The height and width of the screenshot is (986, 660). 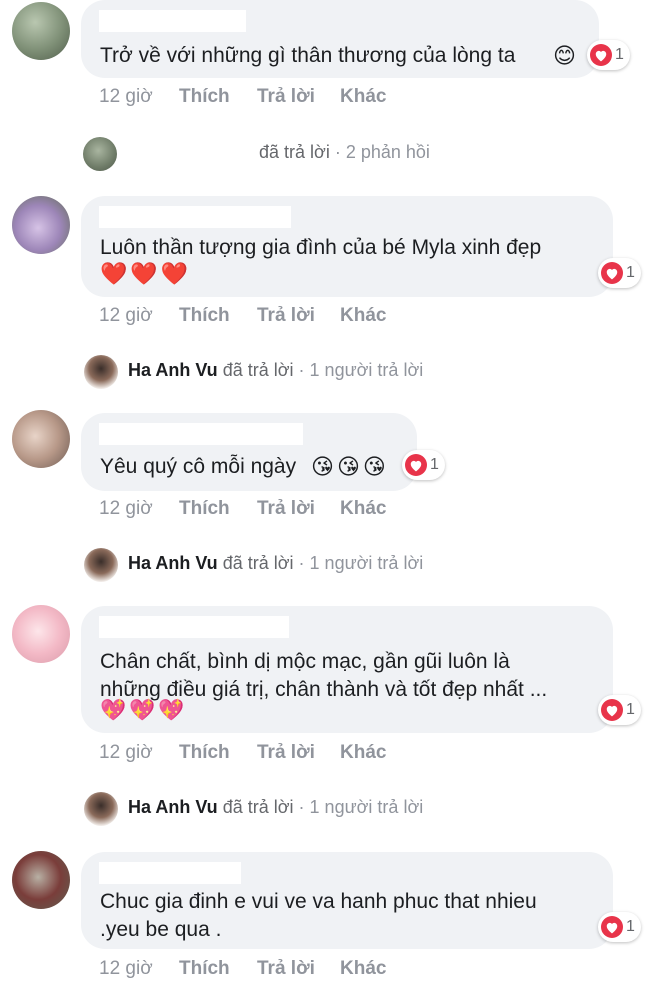 I want to click on reply-summary: đã trả lời · 2 phản hồi, so click(x=344, y=152).